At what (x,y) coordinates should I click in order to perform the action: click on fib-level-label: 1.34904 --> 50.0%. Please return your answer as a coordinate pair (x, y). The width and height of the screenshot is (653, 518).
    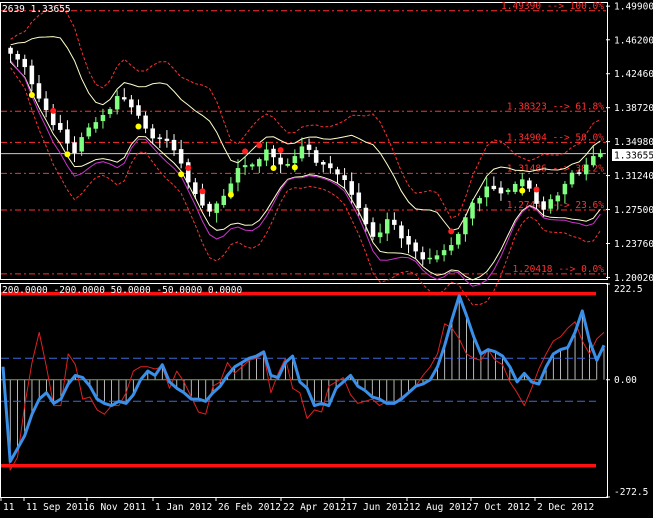
    Looking at the image, I should click on (556, 137).